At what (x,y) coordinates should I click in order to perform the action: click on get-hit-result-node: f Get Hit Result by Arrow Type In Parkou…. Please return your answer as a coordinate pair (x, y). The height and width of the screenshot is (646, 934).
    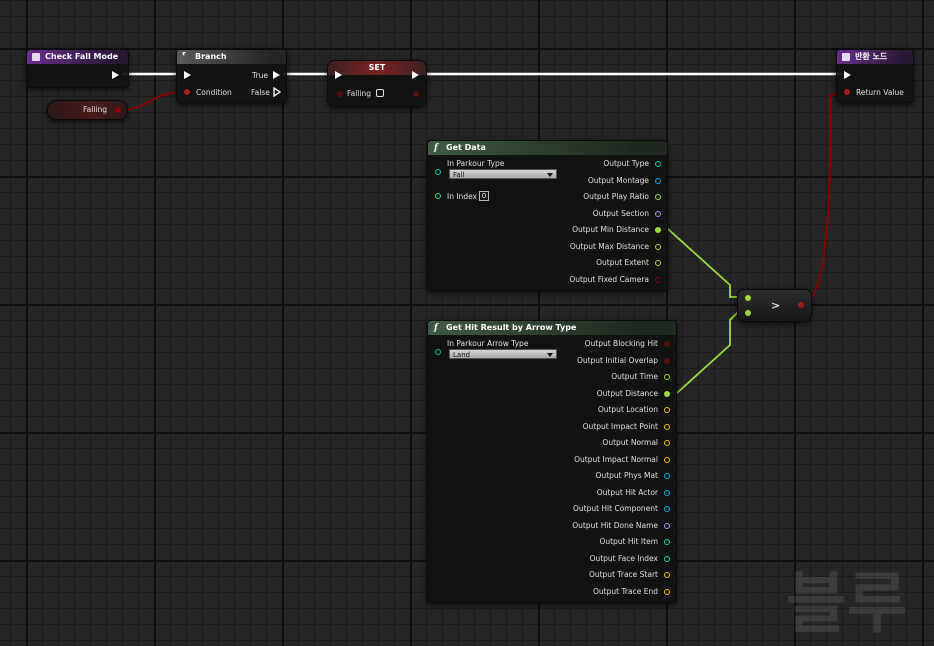
    Looking at the image, I should click on (552, 461).